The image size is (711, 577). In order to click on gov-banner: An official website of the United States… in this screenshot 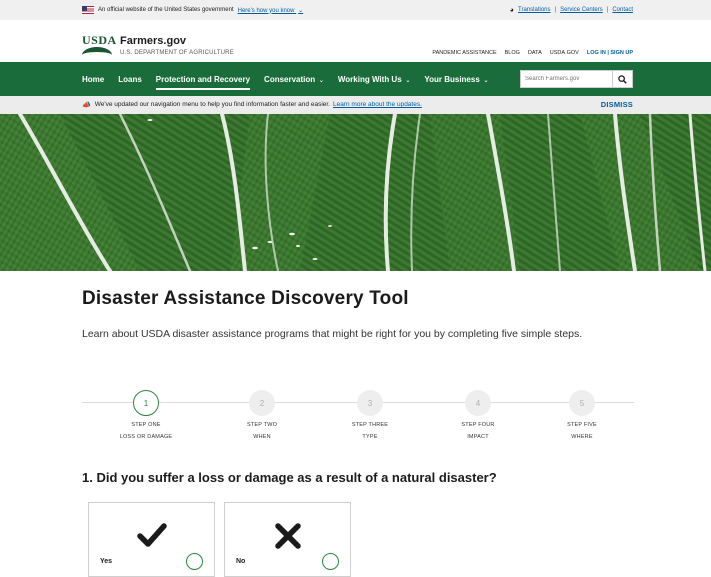, I will do `click(355, 10)`.